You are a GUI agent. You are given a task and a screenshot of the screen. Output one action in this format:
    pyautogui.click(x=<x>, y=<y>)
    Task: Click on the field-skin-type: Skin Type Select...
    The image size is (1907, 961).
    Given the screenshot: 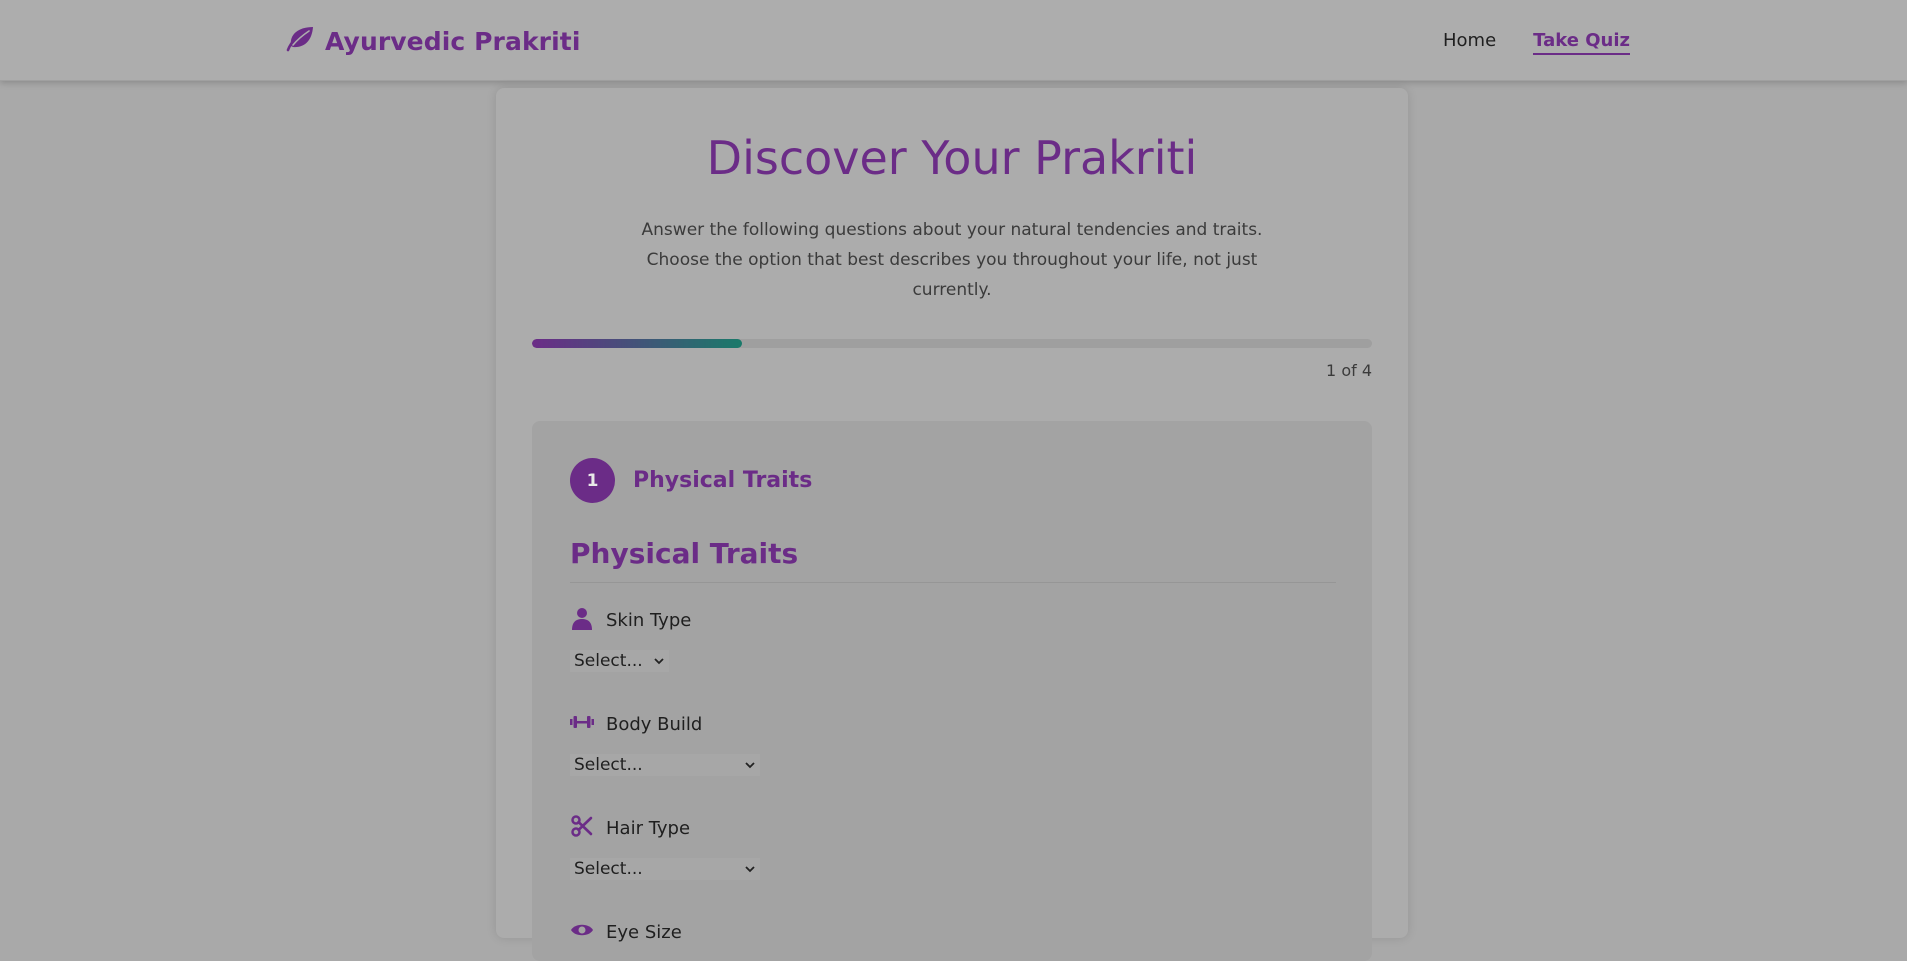 What is the action you would take?
    pyautogui.click(x=630, y=639)
    